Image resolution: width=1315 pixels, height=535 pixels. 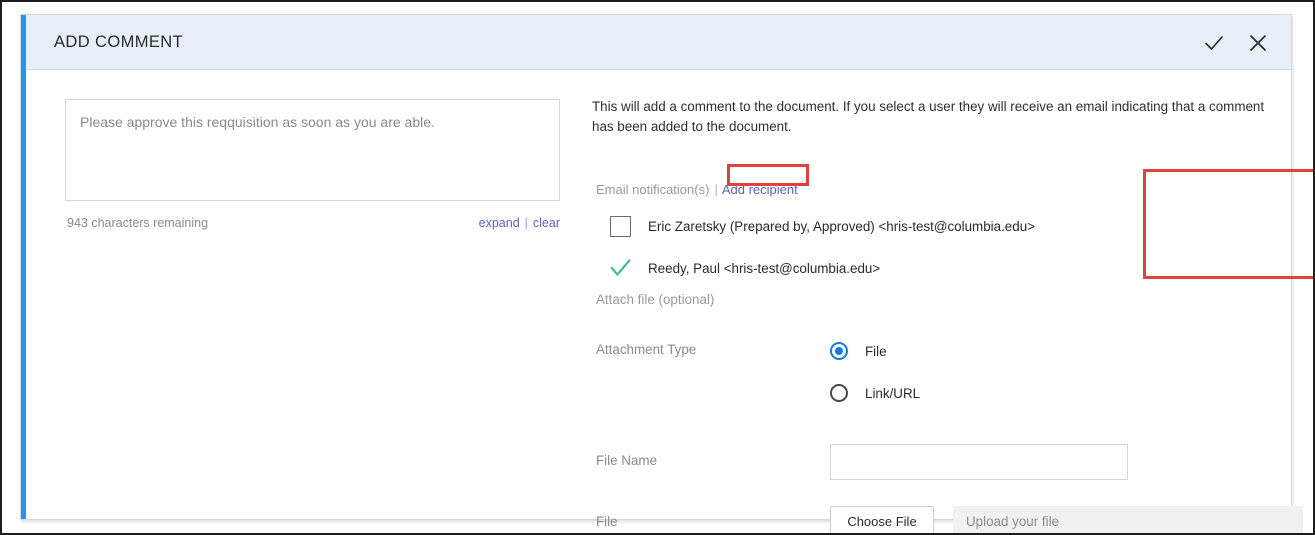 I want to click on comment-actions: expand | clear, so click(x=519, y=223).